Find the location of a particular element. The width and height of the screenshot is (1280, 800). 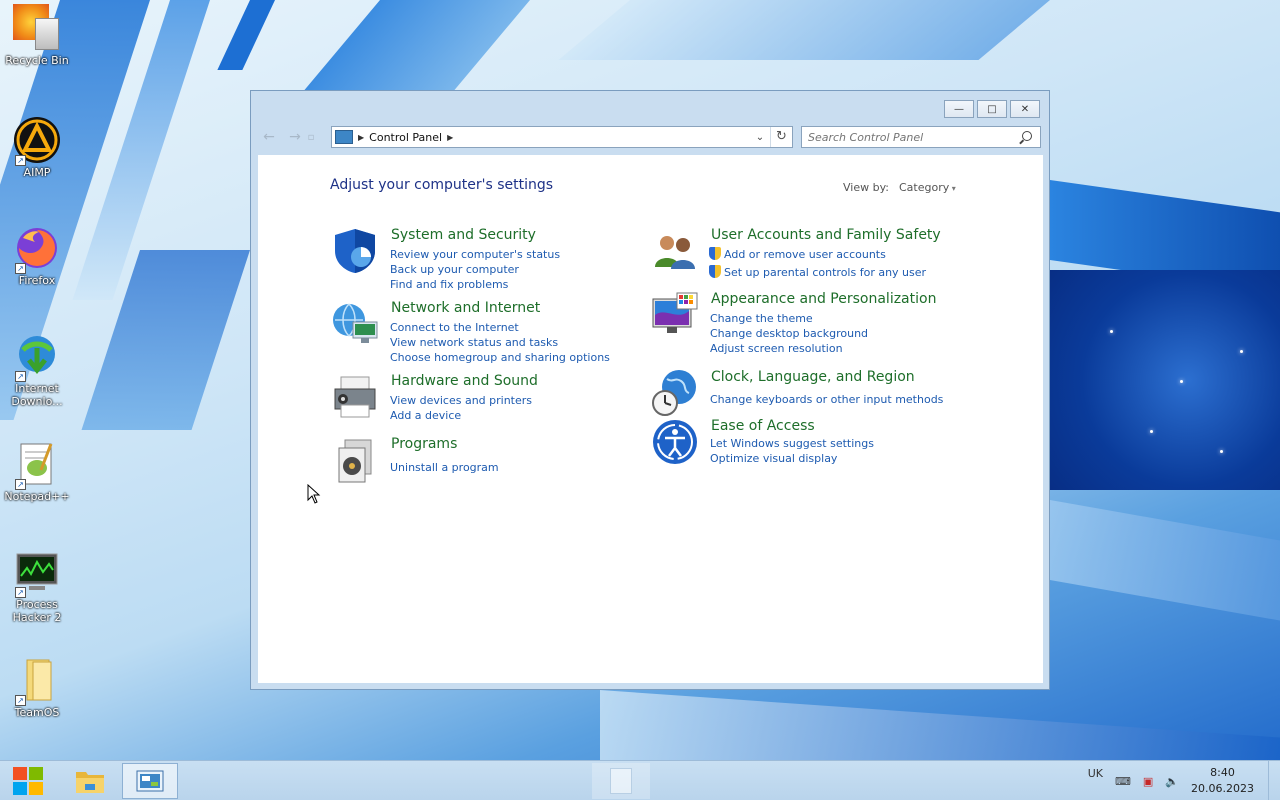

breadcrumb-control-panel: Control Panel is located at coordinates (405, 137).